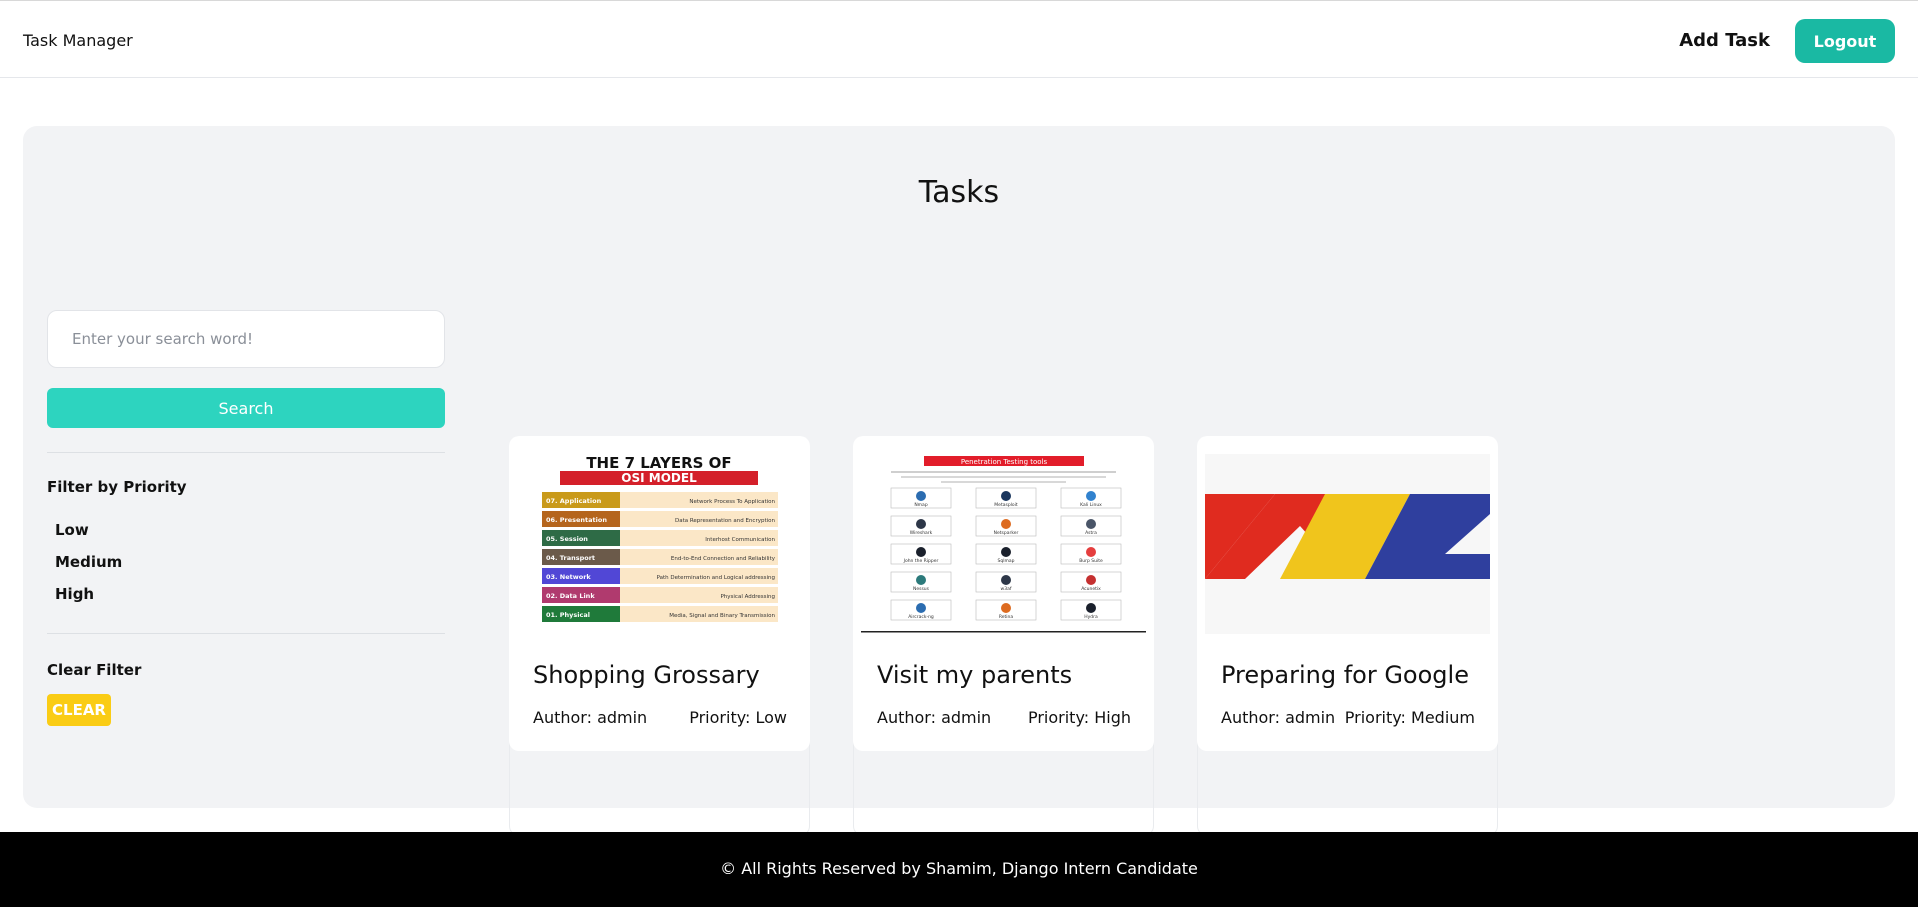  What do you see at coordinates (959, 39) in the screenshot?
I see `top-navbar: Task Manager Add Task Logout` at bounding box center [959, 39].